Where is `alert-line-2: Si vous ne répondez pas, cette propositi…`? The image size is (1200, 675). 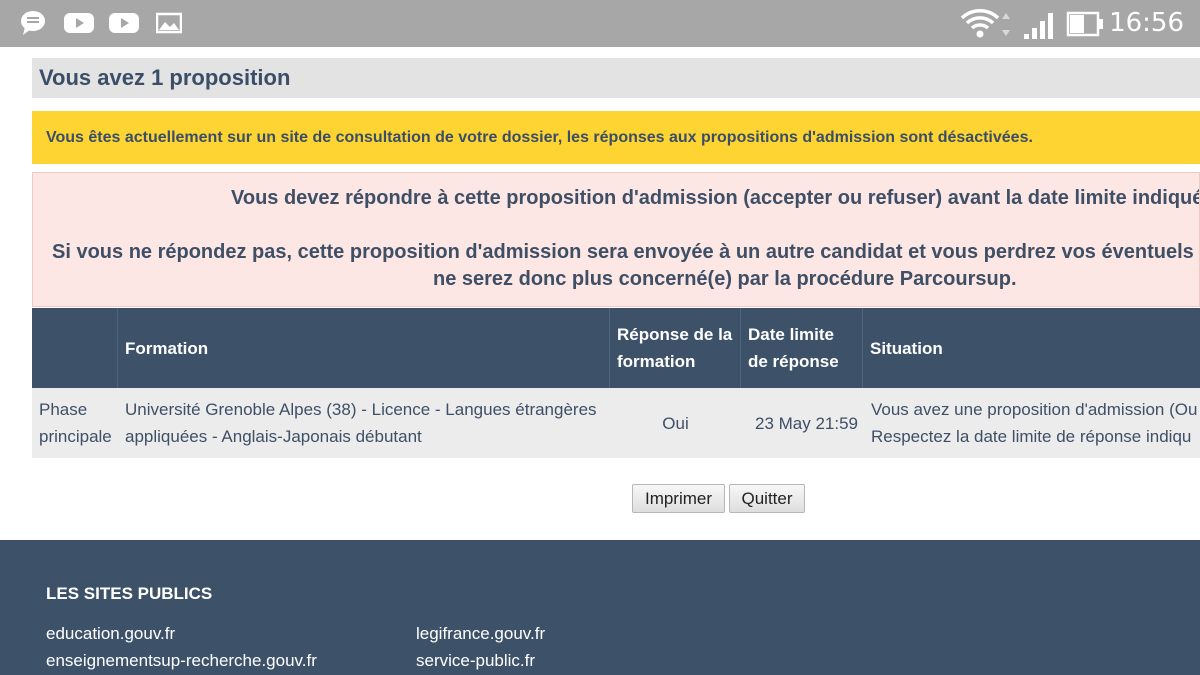
alert-line-2: Si vous ne répondez pas, cette propositi… is located at coordinates (626, 252).